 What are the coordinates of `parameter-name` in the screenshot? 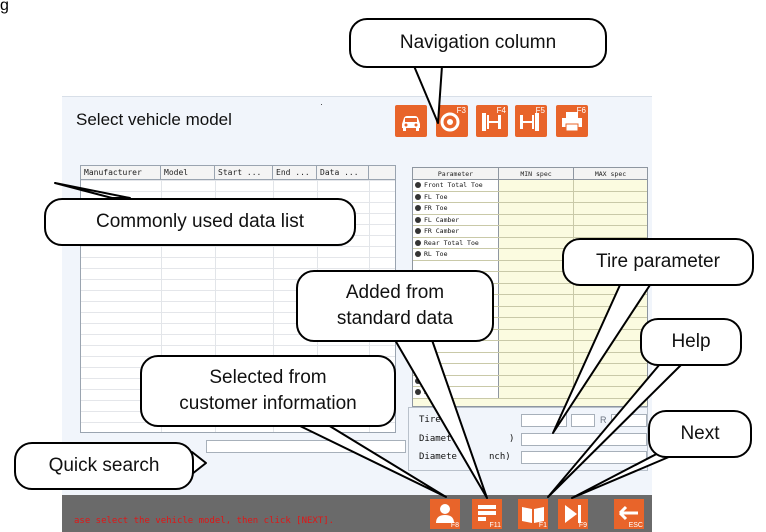 It's located at (456, 346).